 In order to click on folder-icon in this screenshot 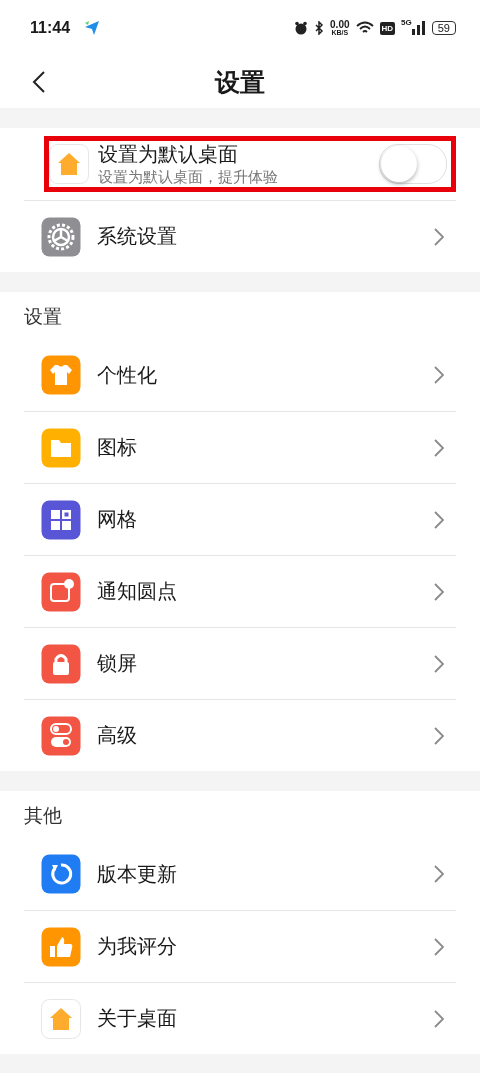, I will do `click(61, 447)`.